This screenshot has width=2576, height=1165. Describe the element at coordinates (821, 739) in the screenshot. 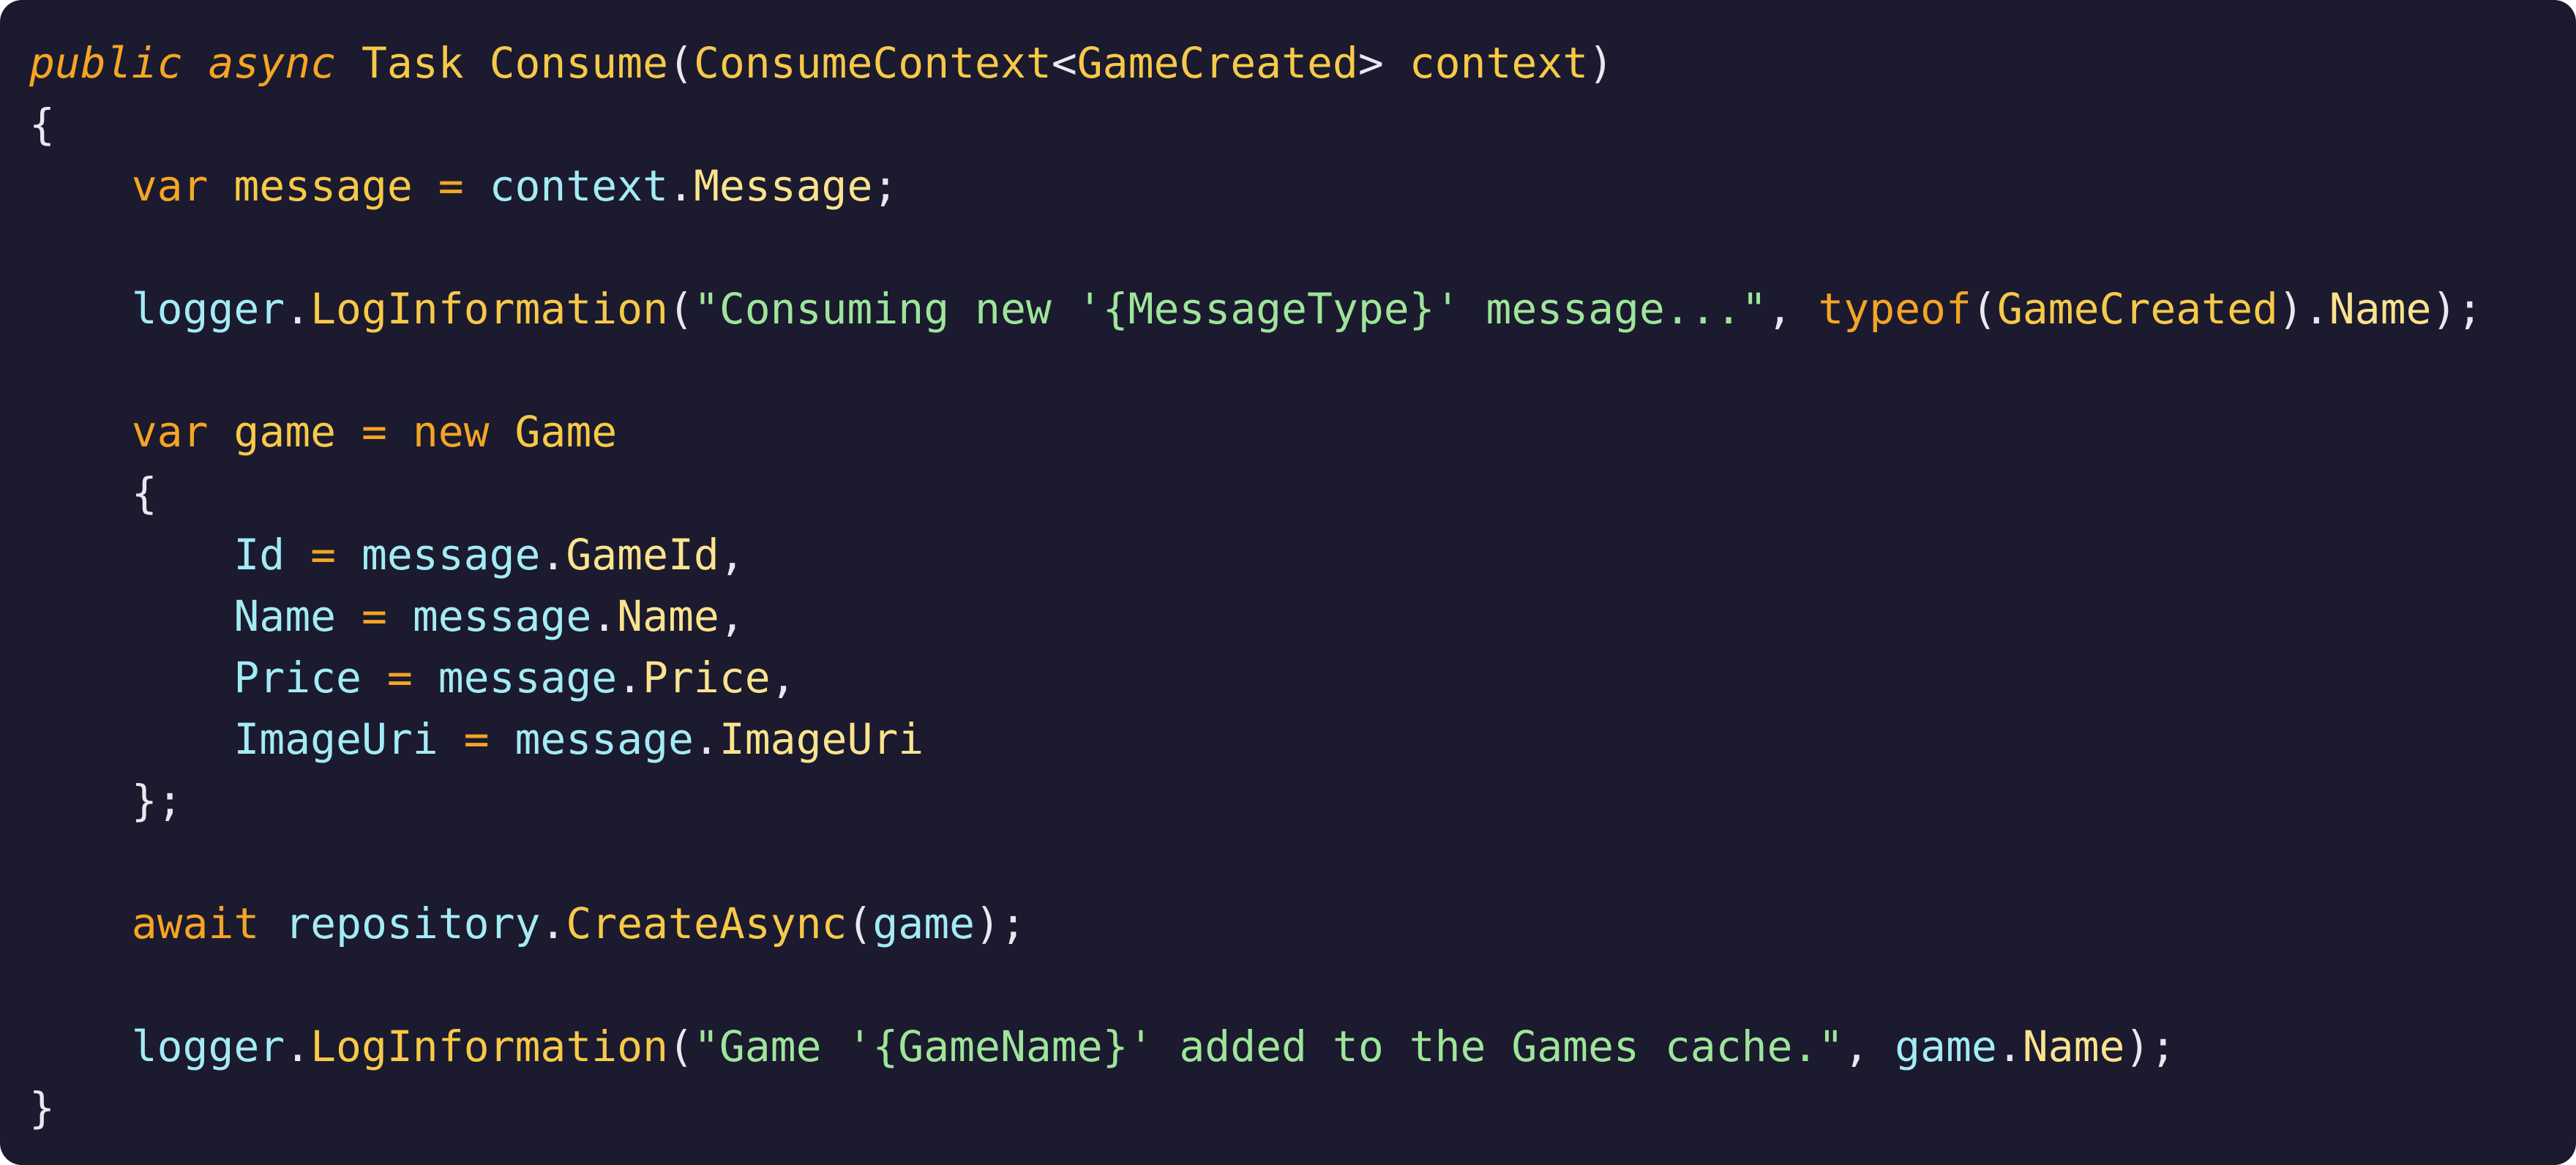

I see `code-token-member: ImageUri` at that location.